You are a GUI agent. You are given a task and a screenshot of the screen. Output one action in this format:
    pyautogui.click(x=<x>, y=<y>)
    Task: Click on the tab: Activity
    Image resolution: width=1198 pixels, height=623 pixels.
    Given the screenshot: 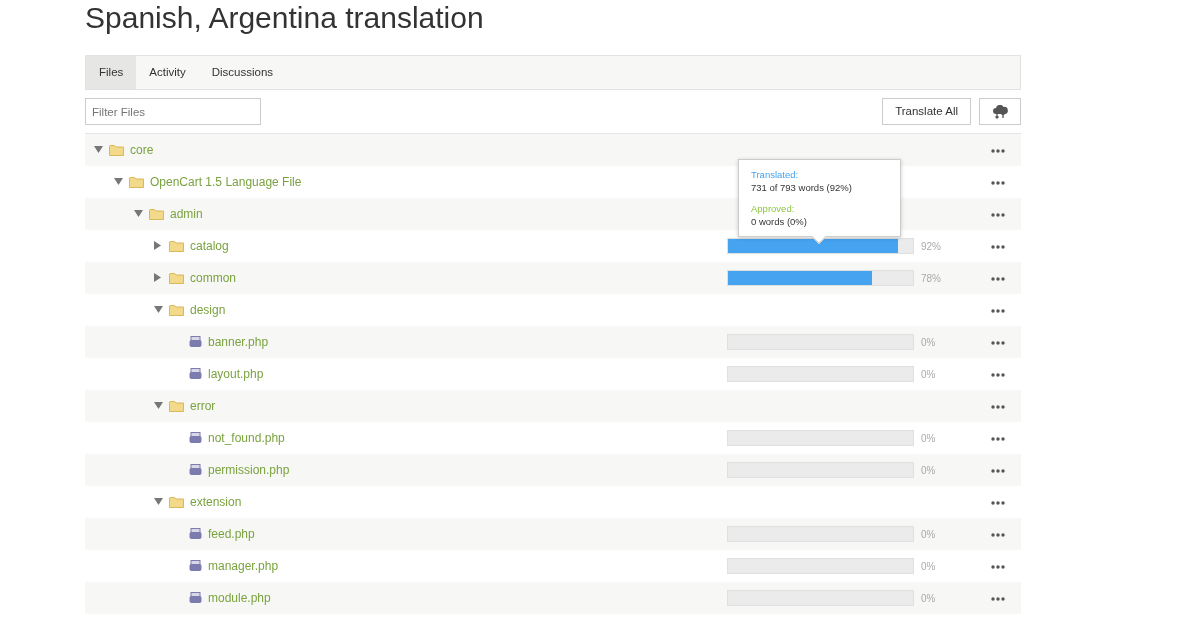 What is the action you would take?
    pyautogui.click(x=167, y=72)
    